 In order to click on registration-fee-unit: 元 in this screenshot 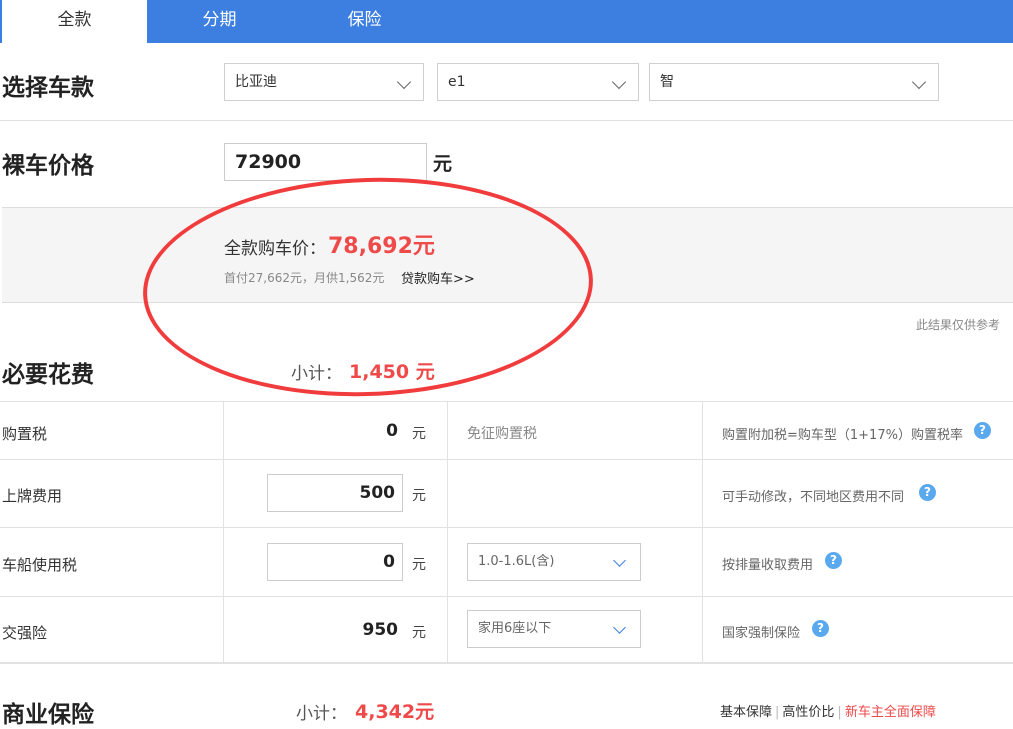, I will do `click(419, 496)`.